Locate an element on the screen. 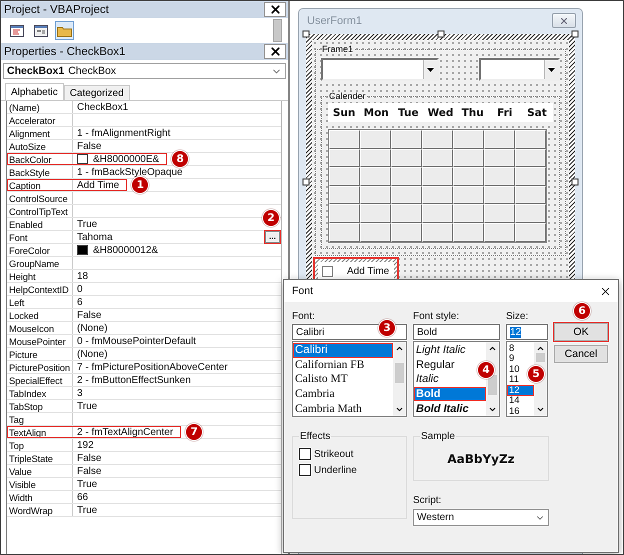 Image resolution: width=624 pixels, height=555 pixels. step-badge: 7 is located at coordinates (194, 432).